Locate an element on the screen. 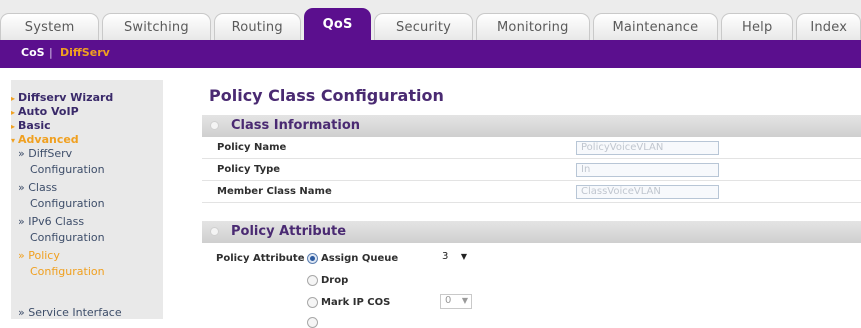 This screenshot has width=861, height=328. assign-queue-select: 3 ▼ is located at coordinates (456, 258).